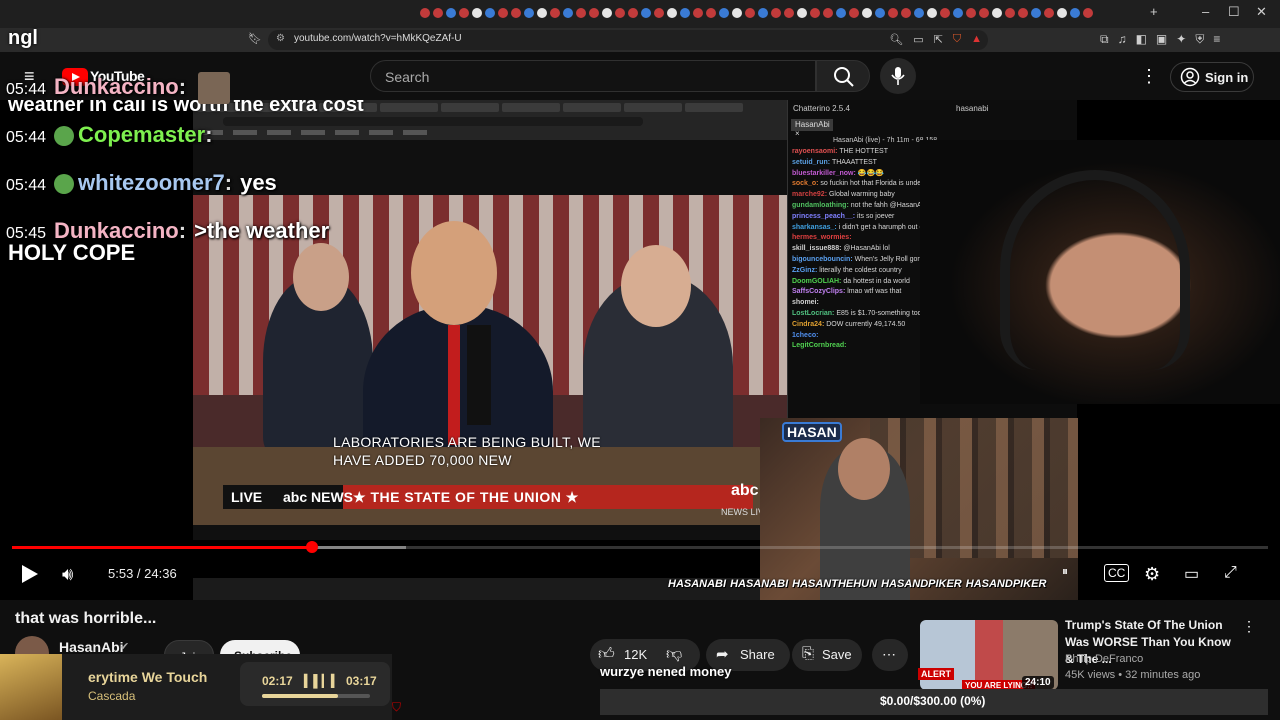 Image resolution: width=1280 pixels, height=720 pixels. What do you see at coordinates (898, 76) in the screenshot?
I see `voice-search-button` at bounding box center [898, 76].